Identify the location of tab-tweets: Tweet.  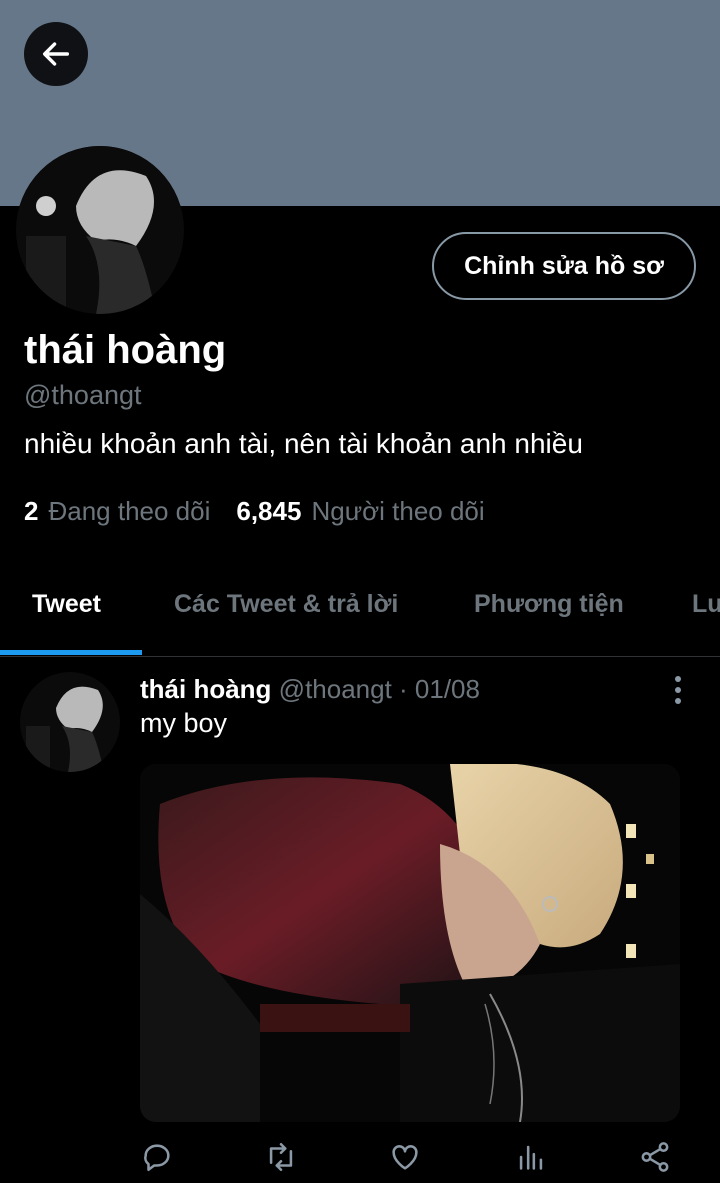
(66, 604).